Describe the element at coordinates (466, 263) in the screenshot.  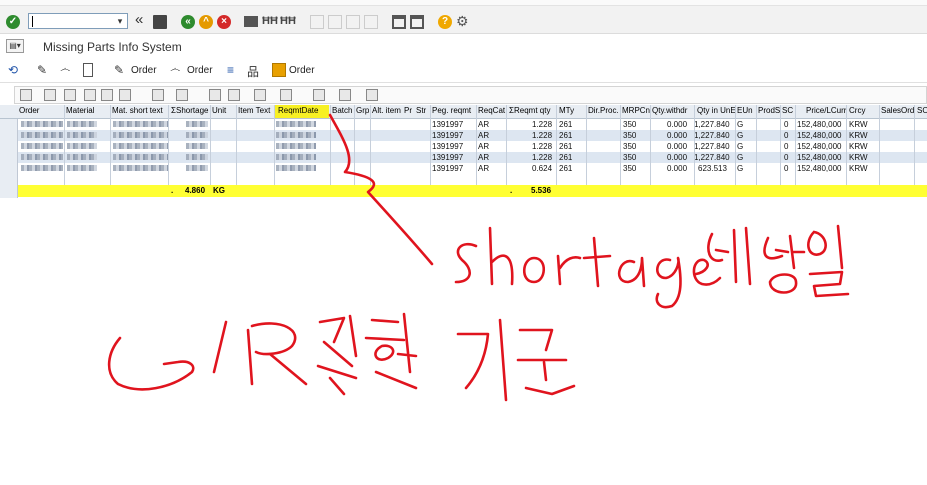
I see `letter-s-stroke` at that location.